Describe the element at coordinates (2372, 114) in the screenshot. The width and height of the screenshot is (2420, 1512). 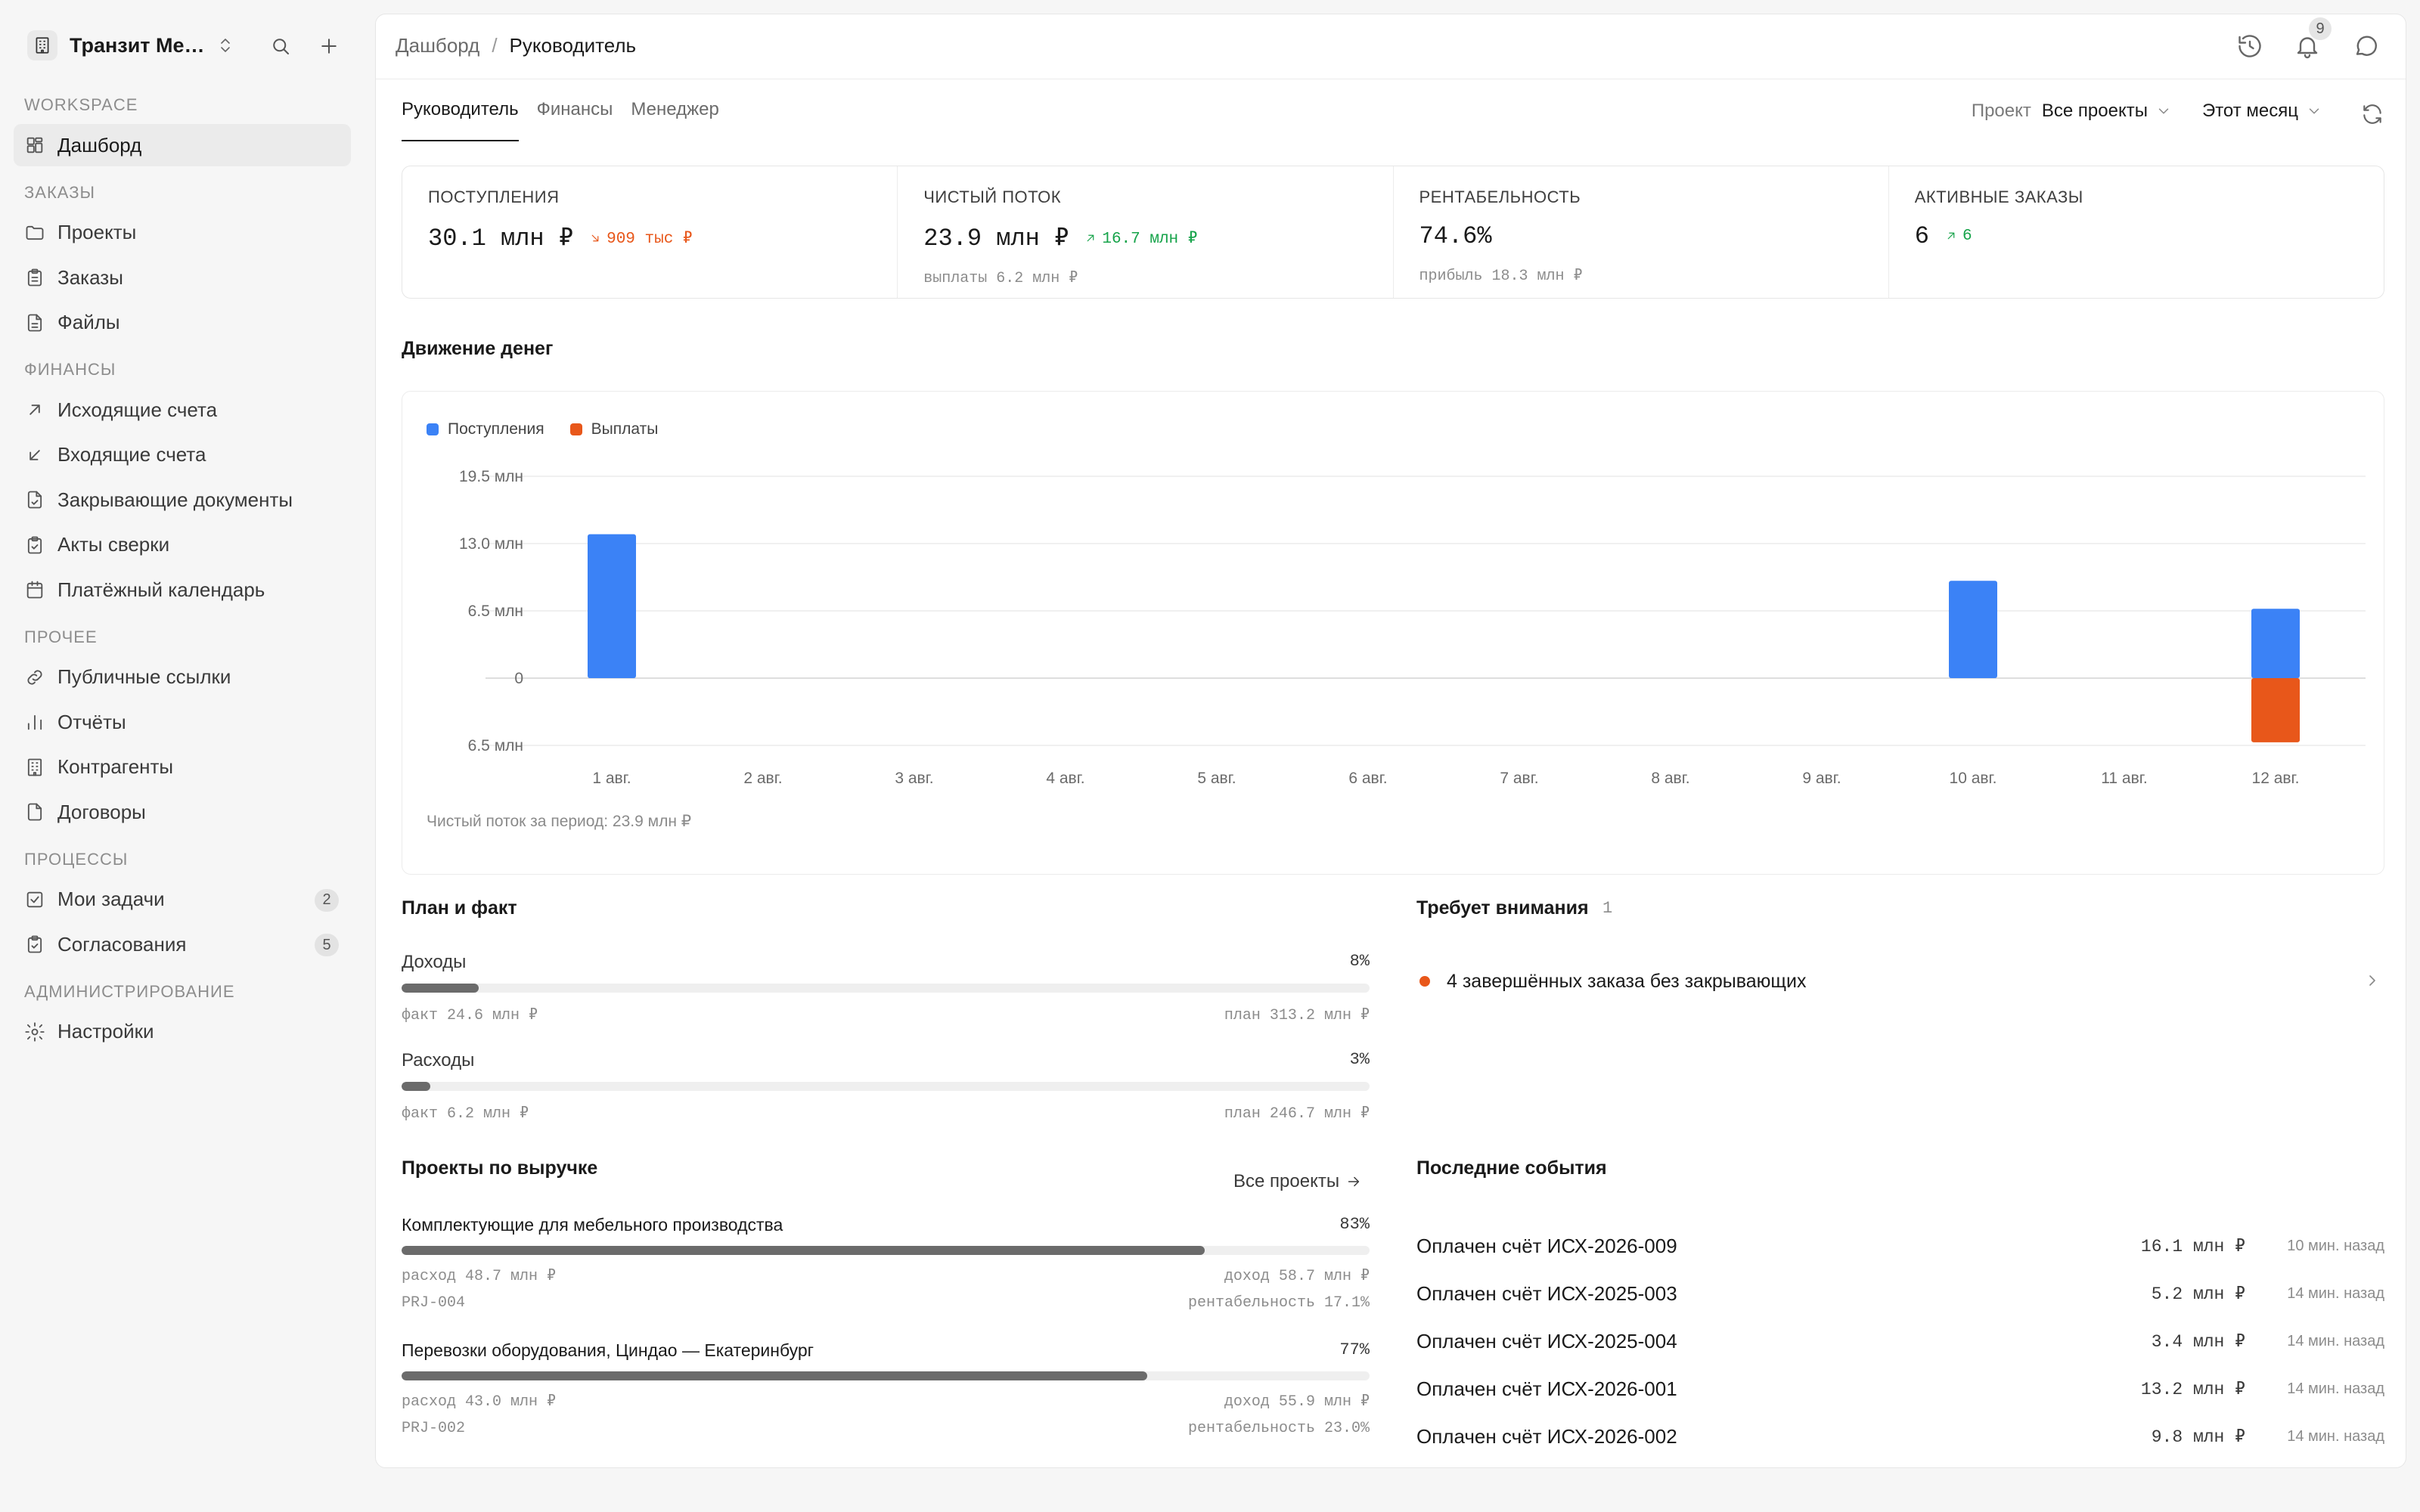
I see `refresh-icon` at that location.